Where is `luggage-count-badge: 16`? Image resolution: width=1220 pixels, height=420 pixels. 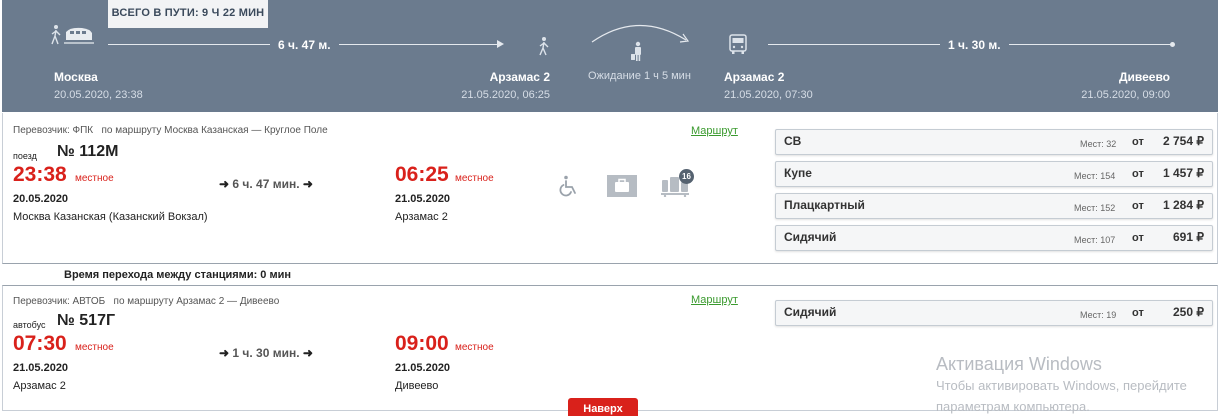
luggage-count-badge: 16 is located at coordinates (686, 176).